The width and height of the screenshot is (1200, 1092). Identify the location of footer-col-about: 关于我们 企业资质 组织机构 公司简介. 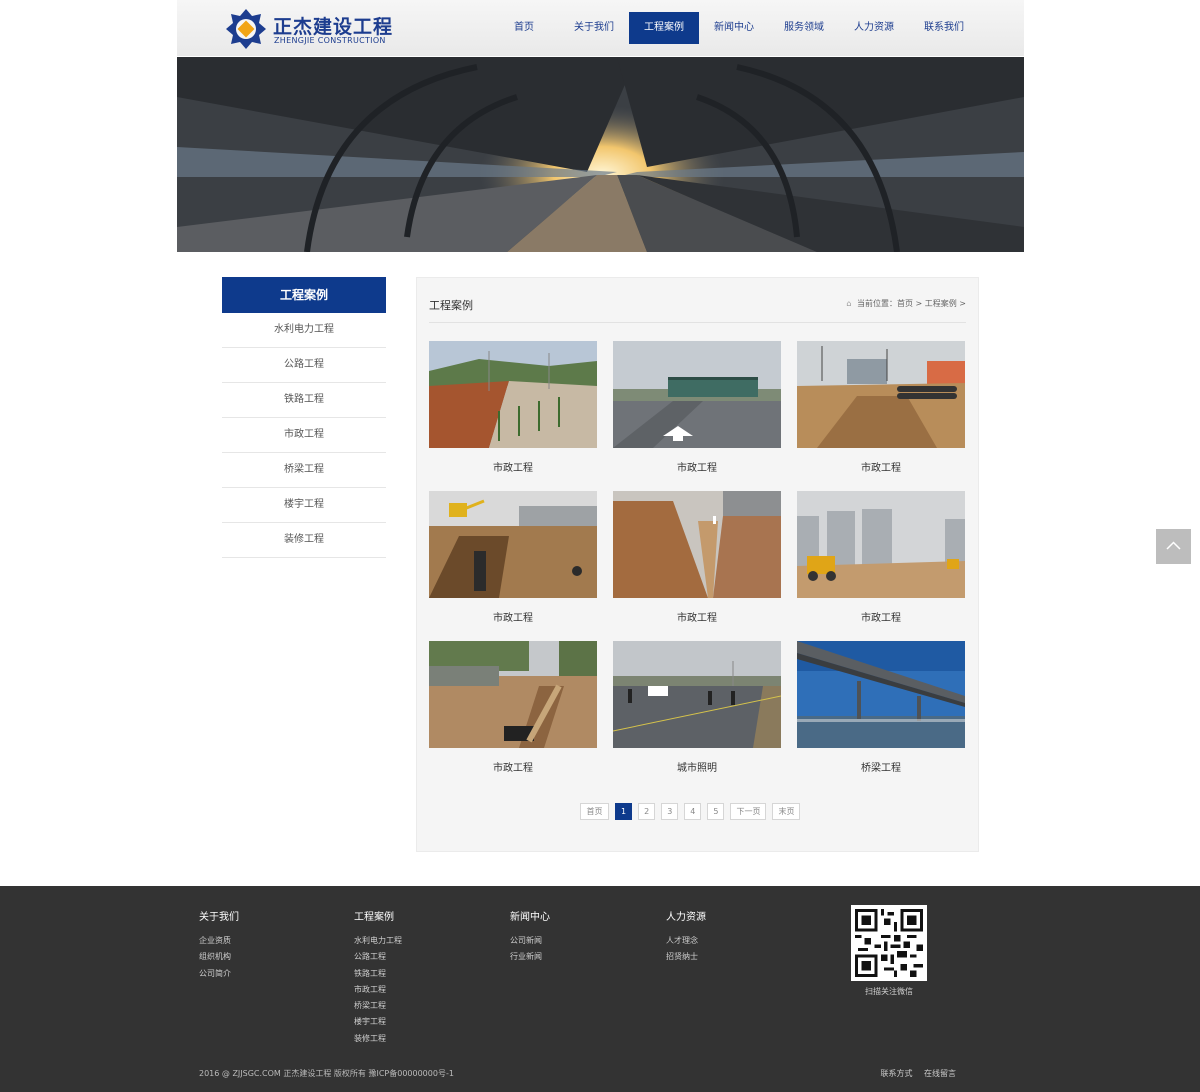
(219, 945).